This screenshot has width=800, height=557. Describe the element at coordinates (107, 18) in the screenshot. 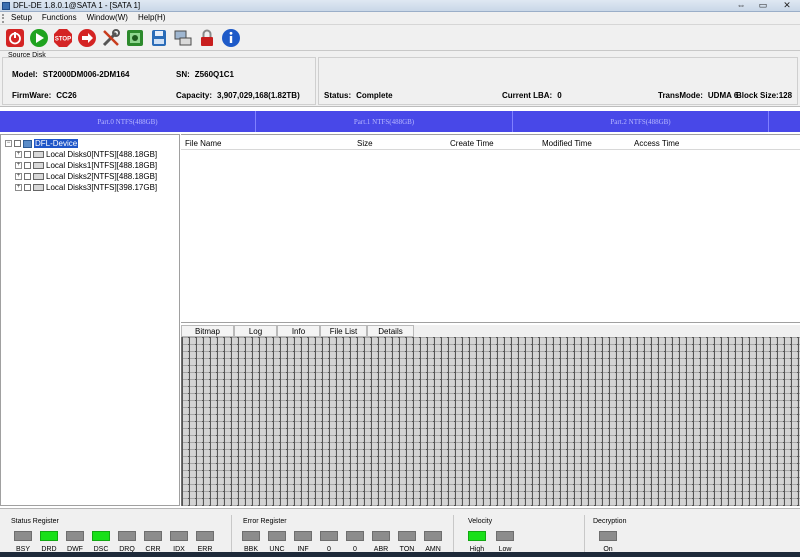

I see `menu-window: Window(W)` at that location.